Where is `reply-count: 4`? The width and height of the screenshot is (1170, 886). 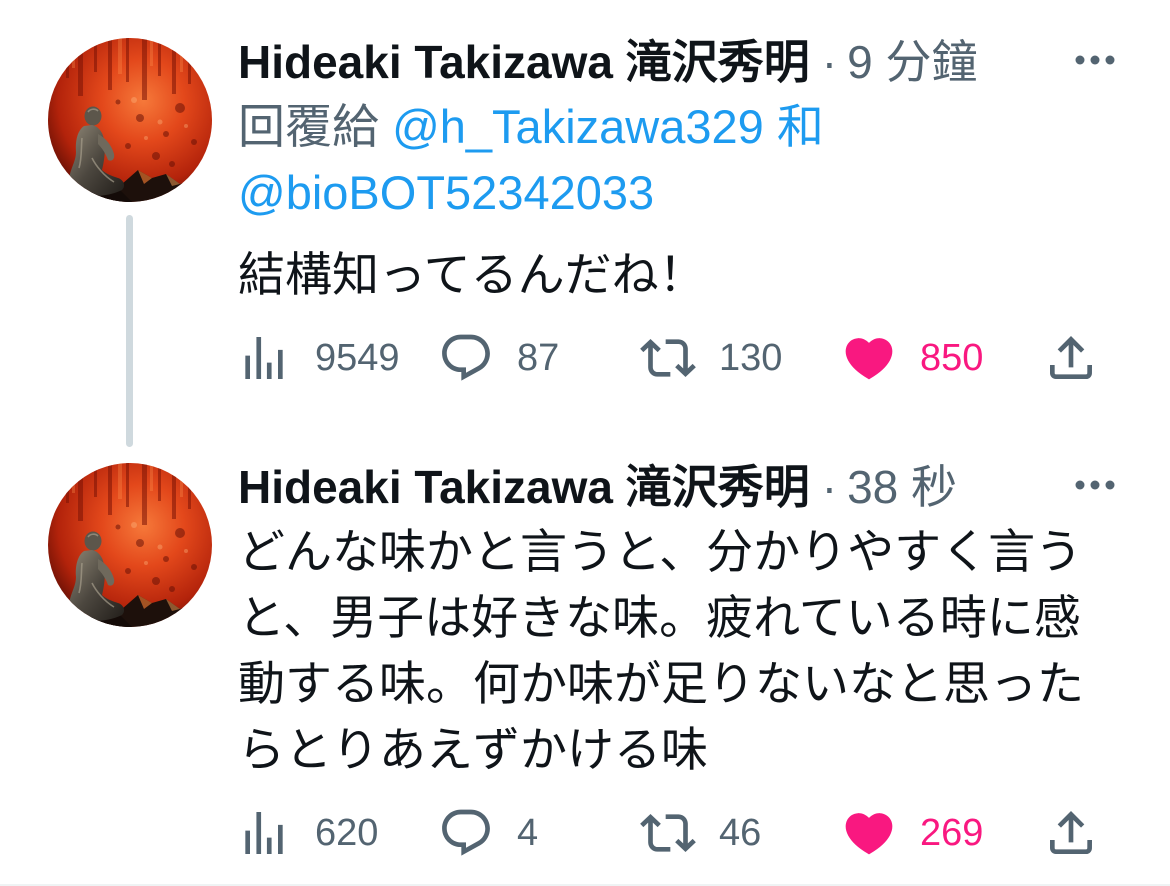 reply-count: 4 is located at coordinates (528, 832).